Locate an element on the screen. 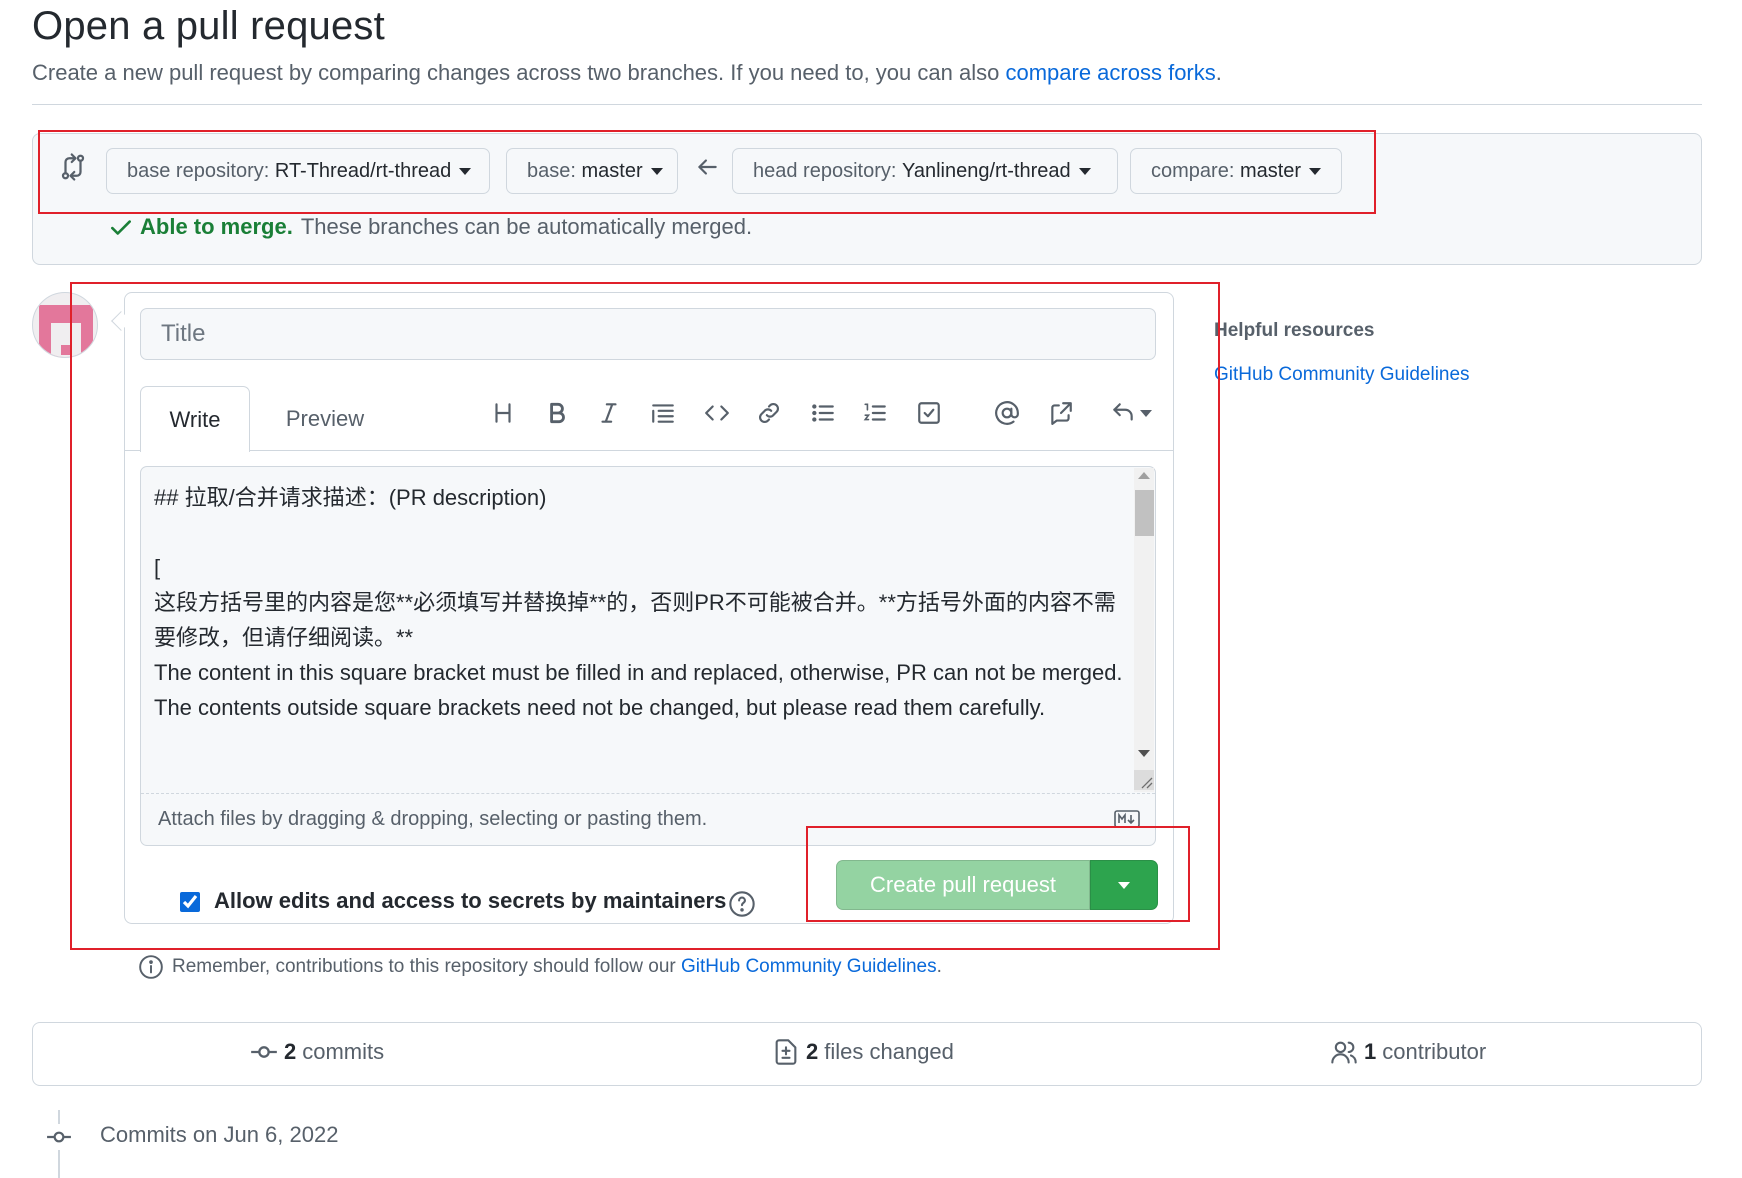  bold-button is located at coordinates (557, 413).